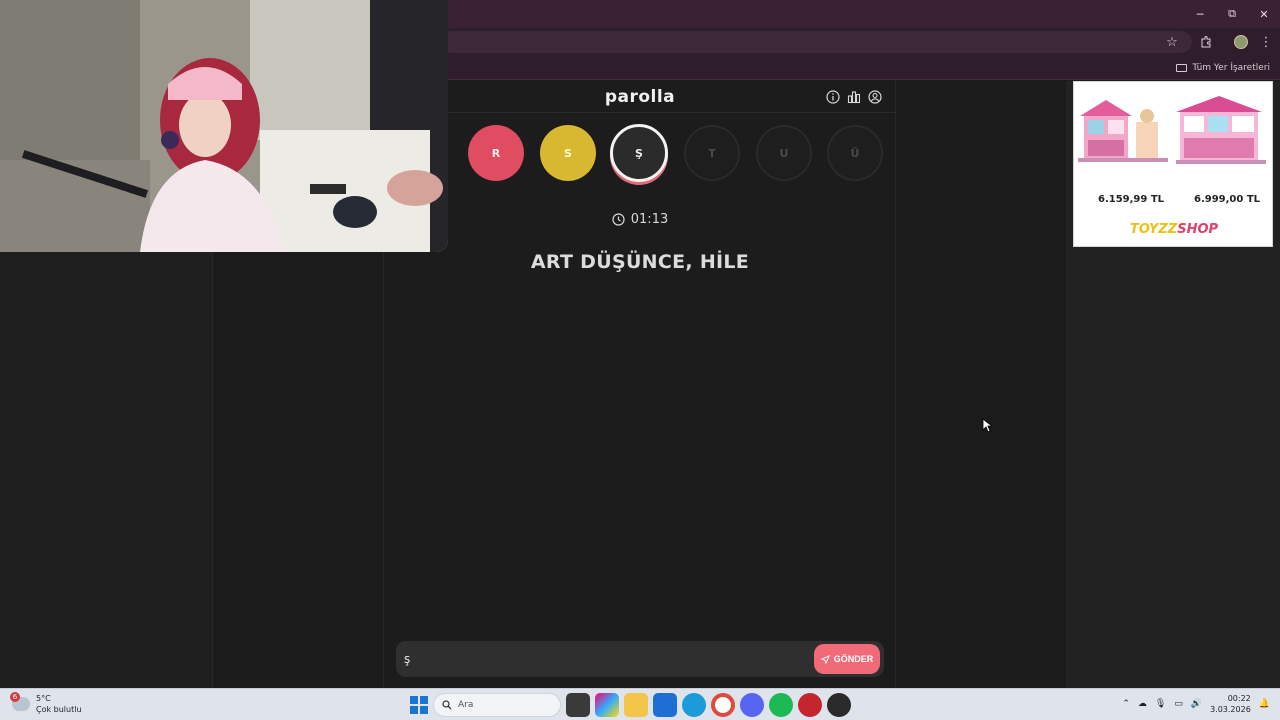 This screenshot has height=720, width=1280. Describe the element at coordinates (816, 42) in the screenshot. I see `address-bar` at that location.